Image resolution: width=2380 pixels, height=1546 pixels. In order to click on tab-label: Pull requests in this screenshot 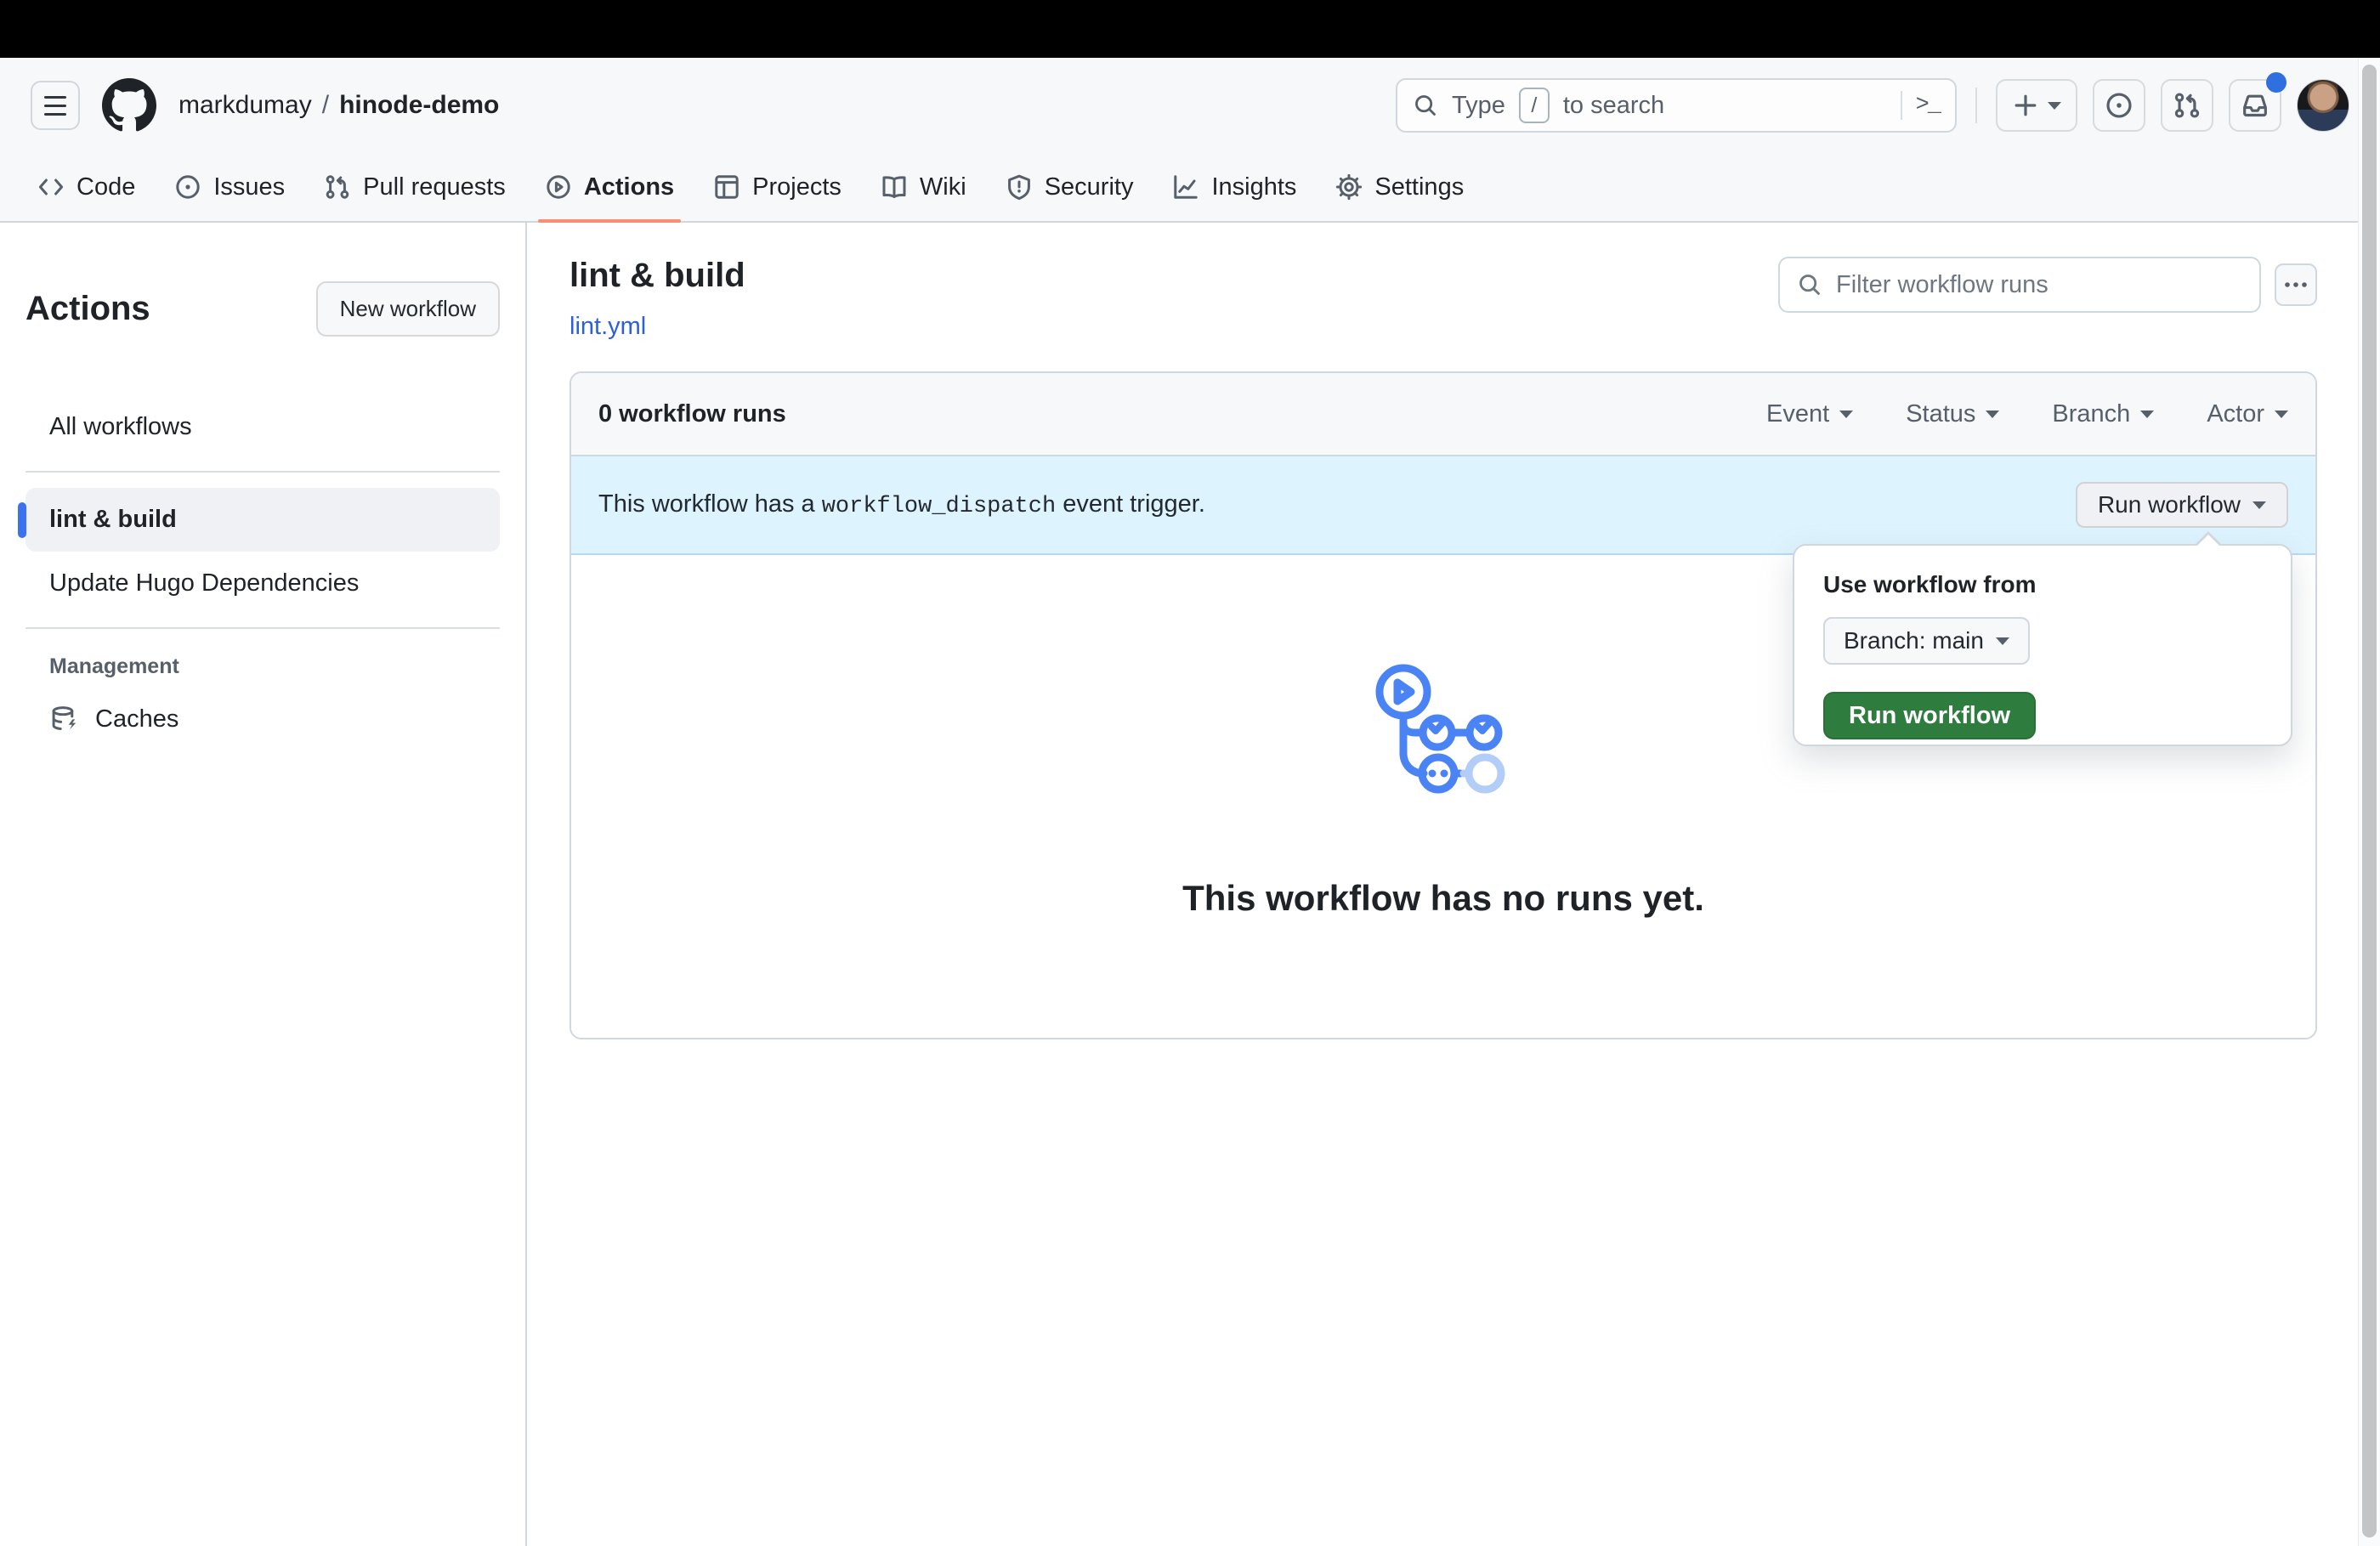, I will do `click(434, 187)`.